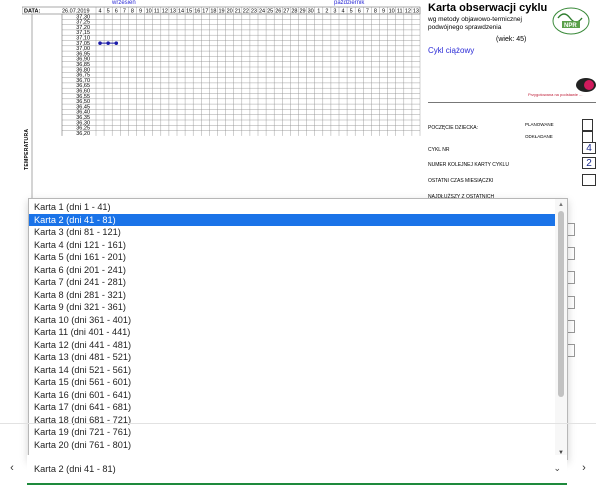 Image resolution: width=596 pixels, height=487 pixels. Describe the element at coordinates (461, 181) in the screenshot. I see `last-period-label: OSTATNI CZAS MIESIĄCZKI` at that location.